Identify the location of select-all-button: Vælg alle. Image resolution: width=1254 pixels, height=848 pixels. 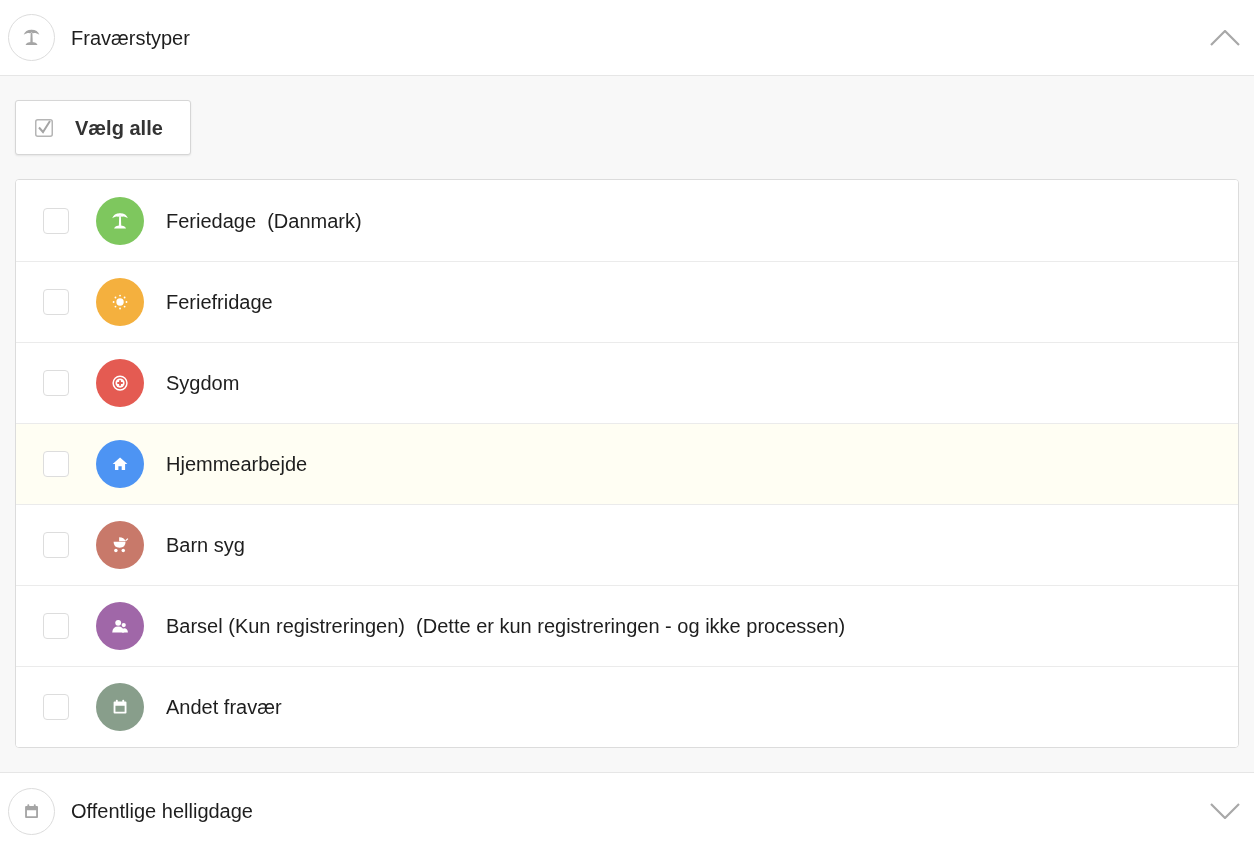
(103, 127).